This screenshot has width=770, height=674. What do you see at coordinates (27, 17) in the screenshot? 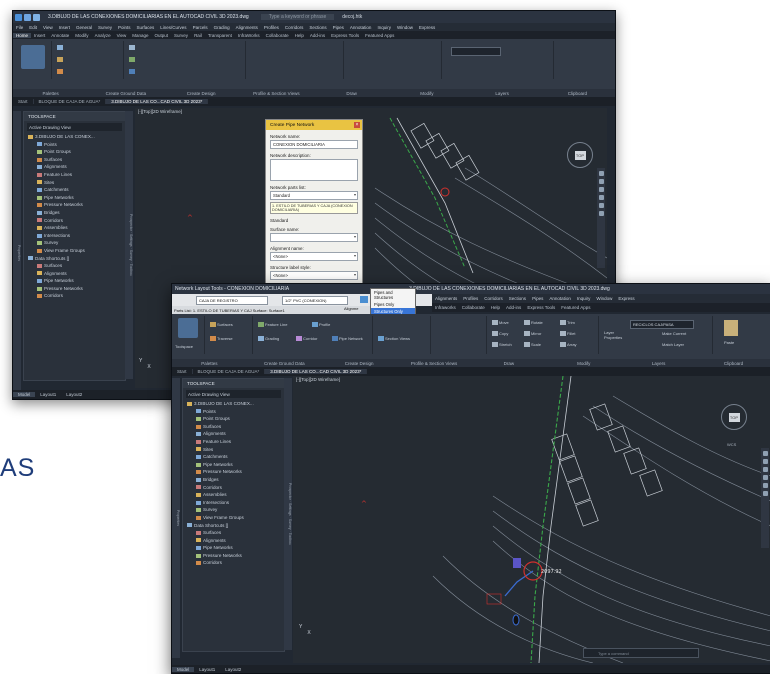
I see `open-icon` at bounding box center [27, 17].